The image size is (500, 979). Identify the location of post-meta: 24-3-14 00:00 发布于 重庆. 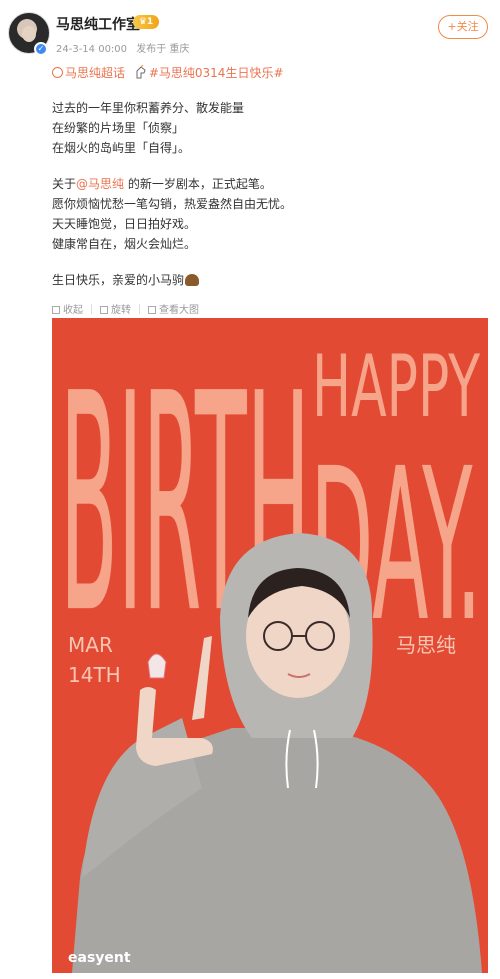
(122, 47).